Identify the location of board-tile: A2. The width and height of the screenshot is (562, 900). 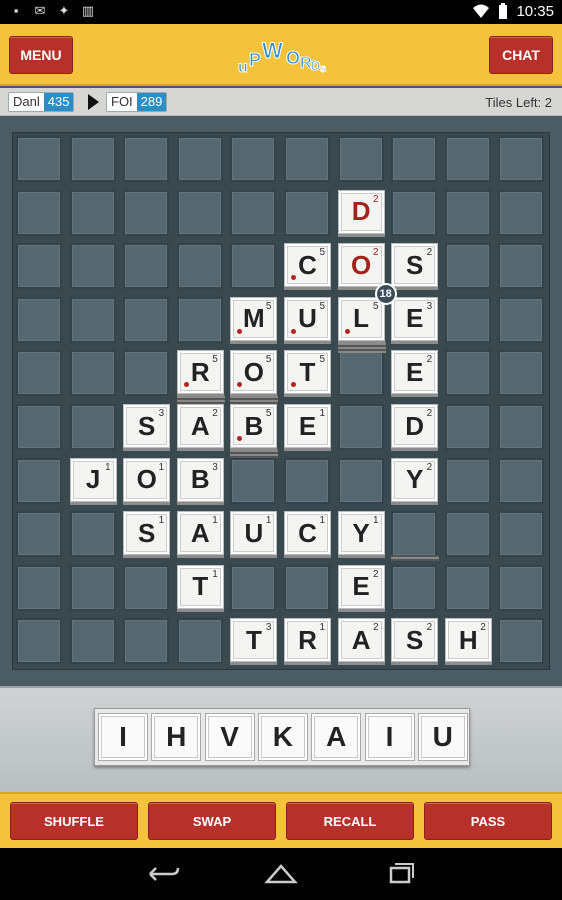
(361, 640).